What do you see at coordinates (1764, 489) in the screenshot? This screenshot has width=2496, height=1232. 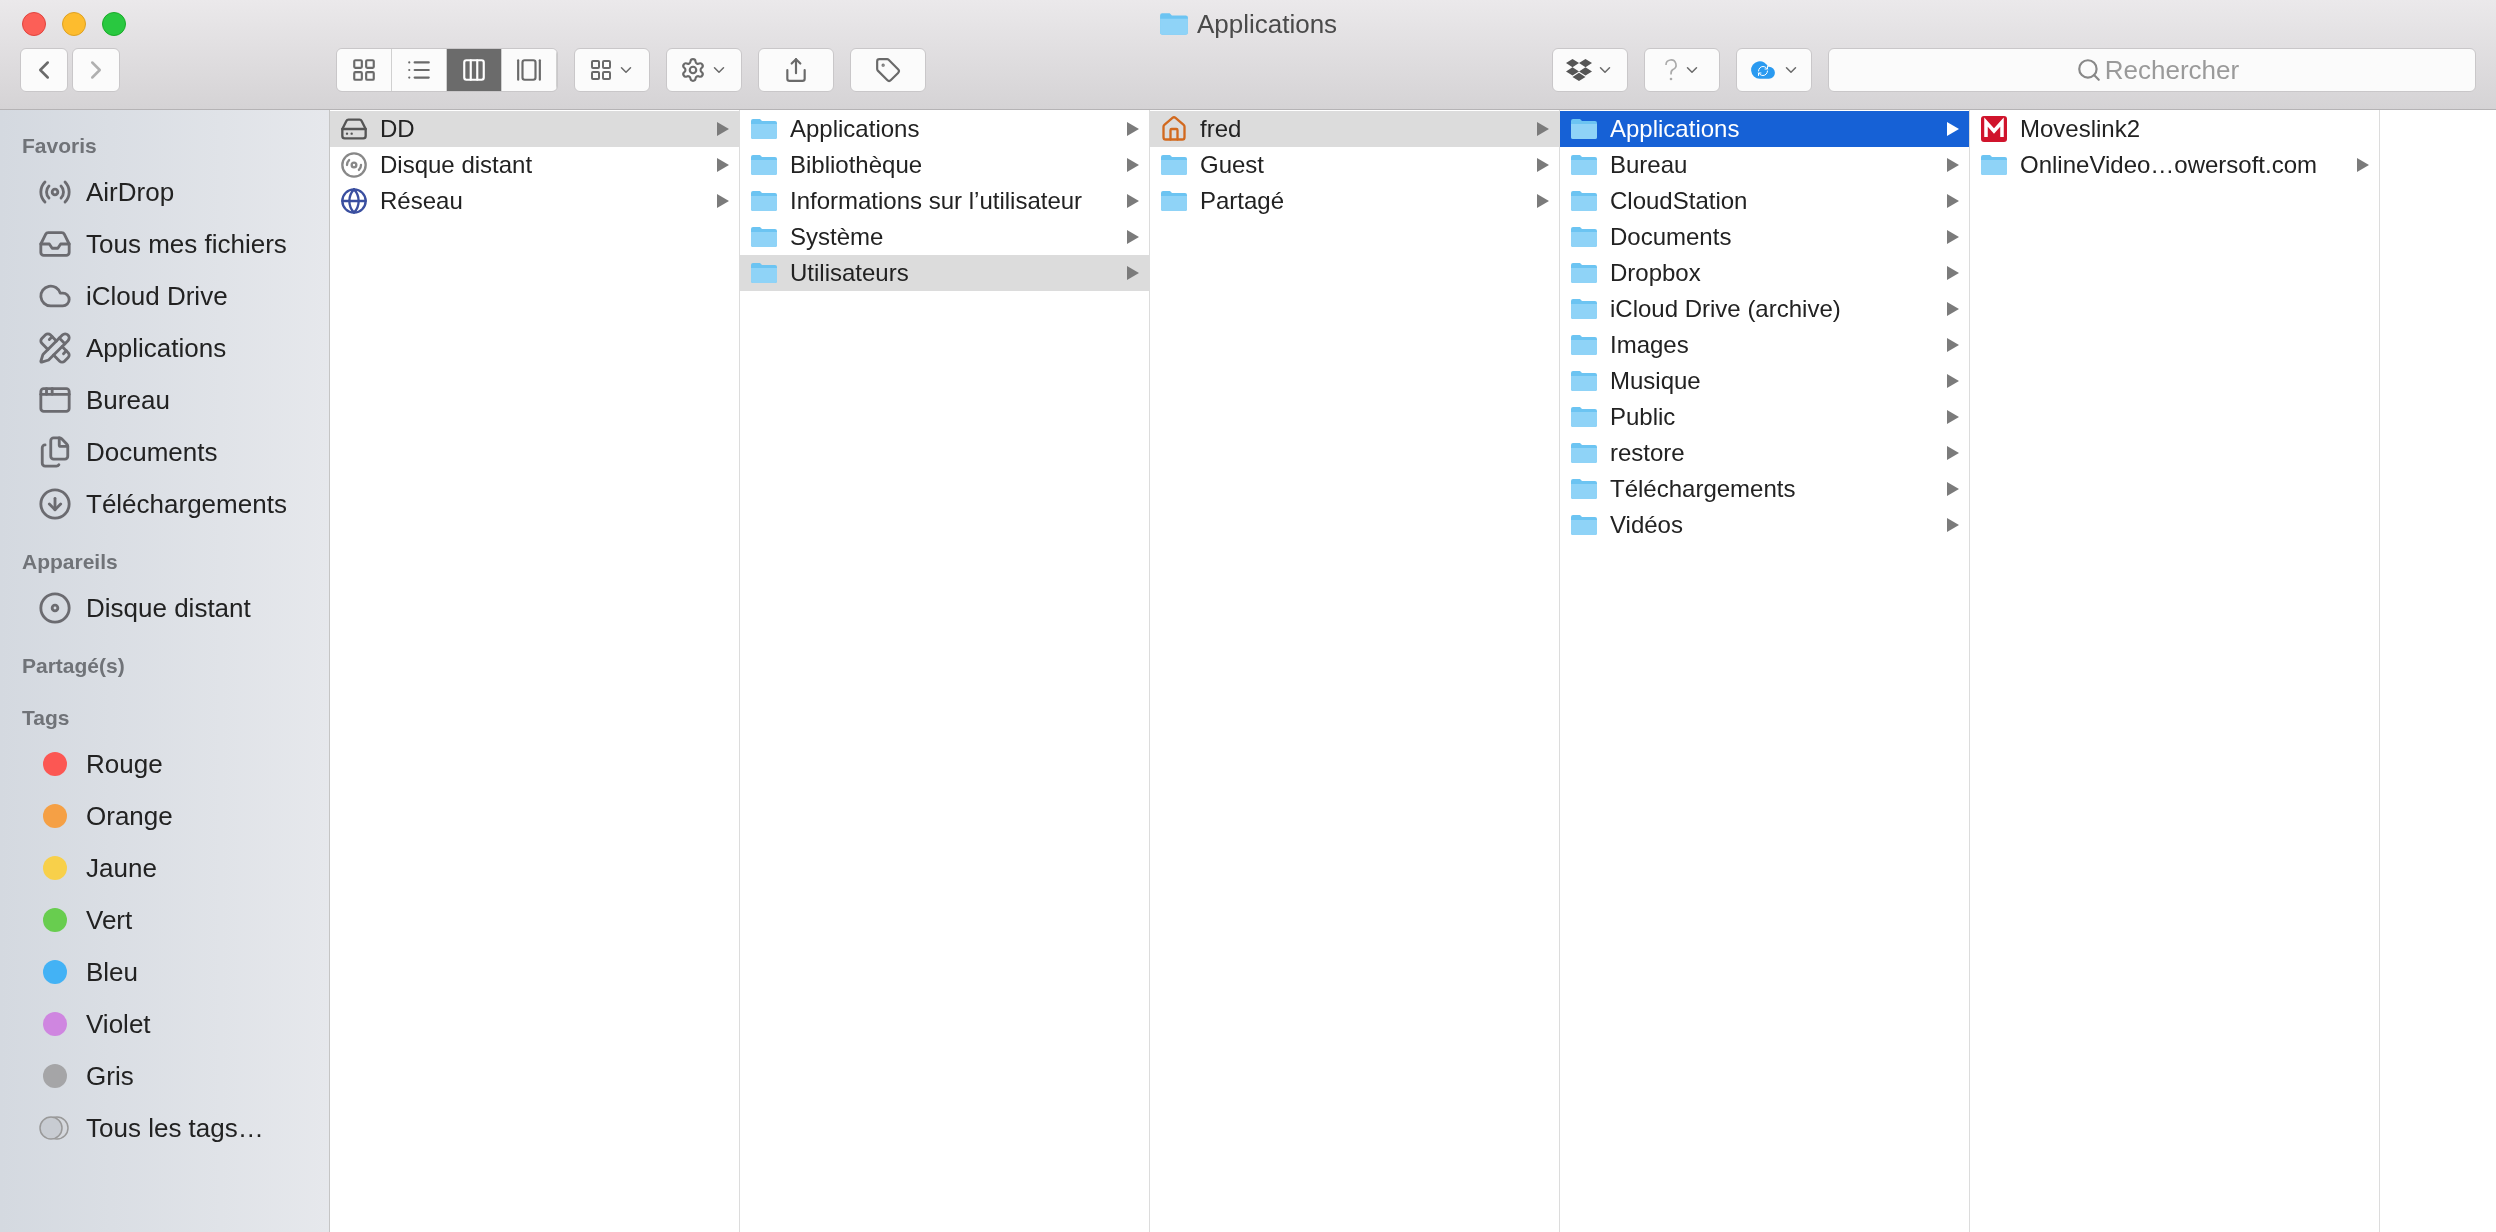 I see `file-row: Téléchargements` at bounding box center [1764, 489].